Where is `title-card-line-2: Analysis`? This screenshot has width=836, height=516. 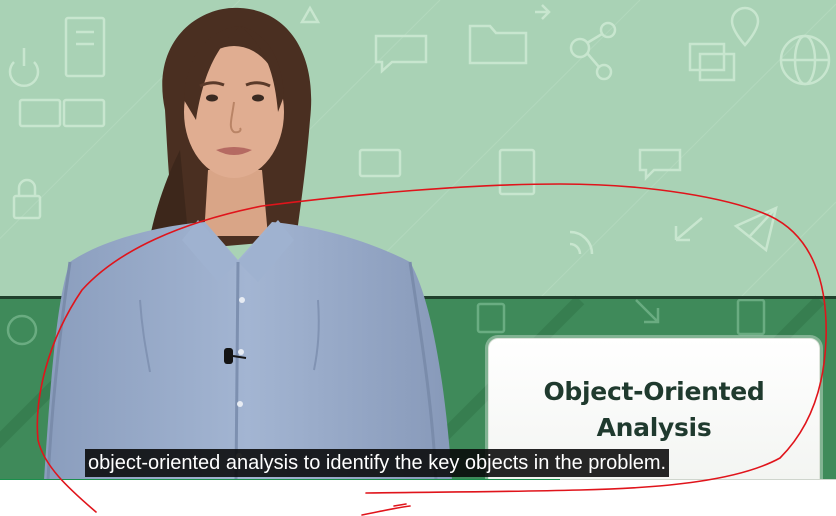
title-card-line-2: Analysis is located at coordinates (654, 427).